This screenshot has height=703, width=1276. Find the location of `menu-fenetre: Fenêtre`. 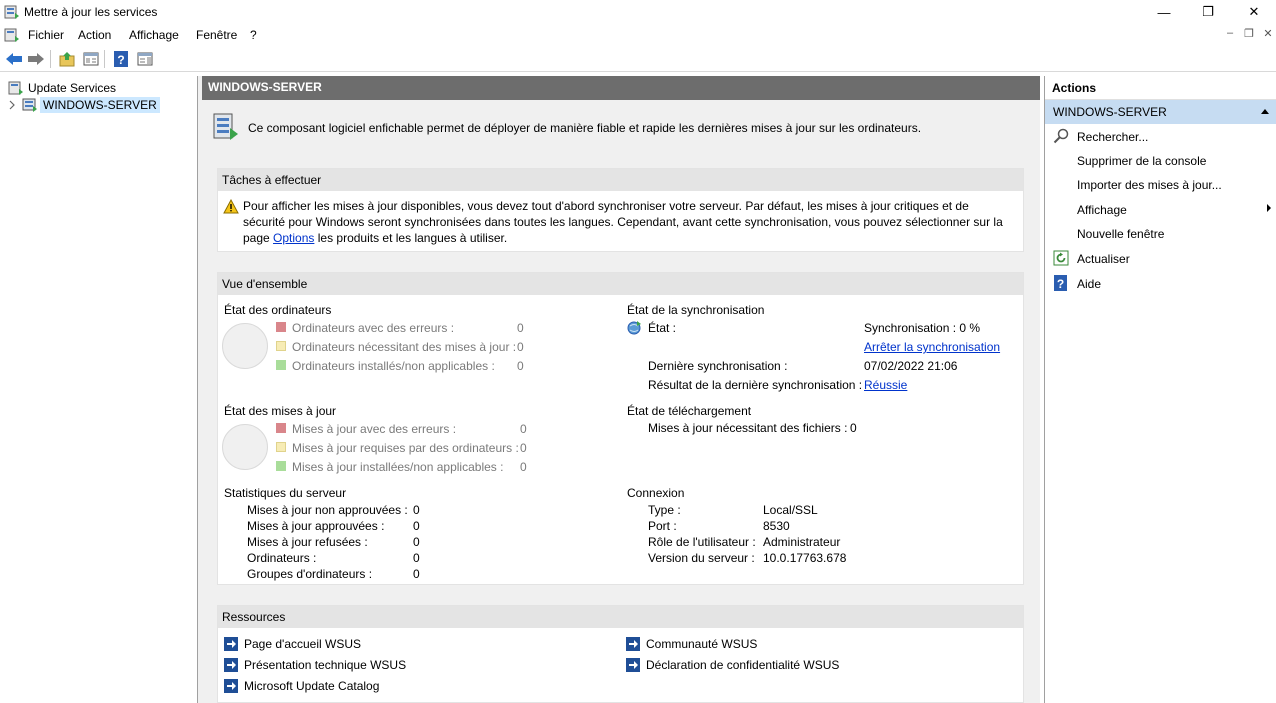

menu-fenetre: Fenêtre is located at coordinates (216, 35).